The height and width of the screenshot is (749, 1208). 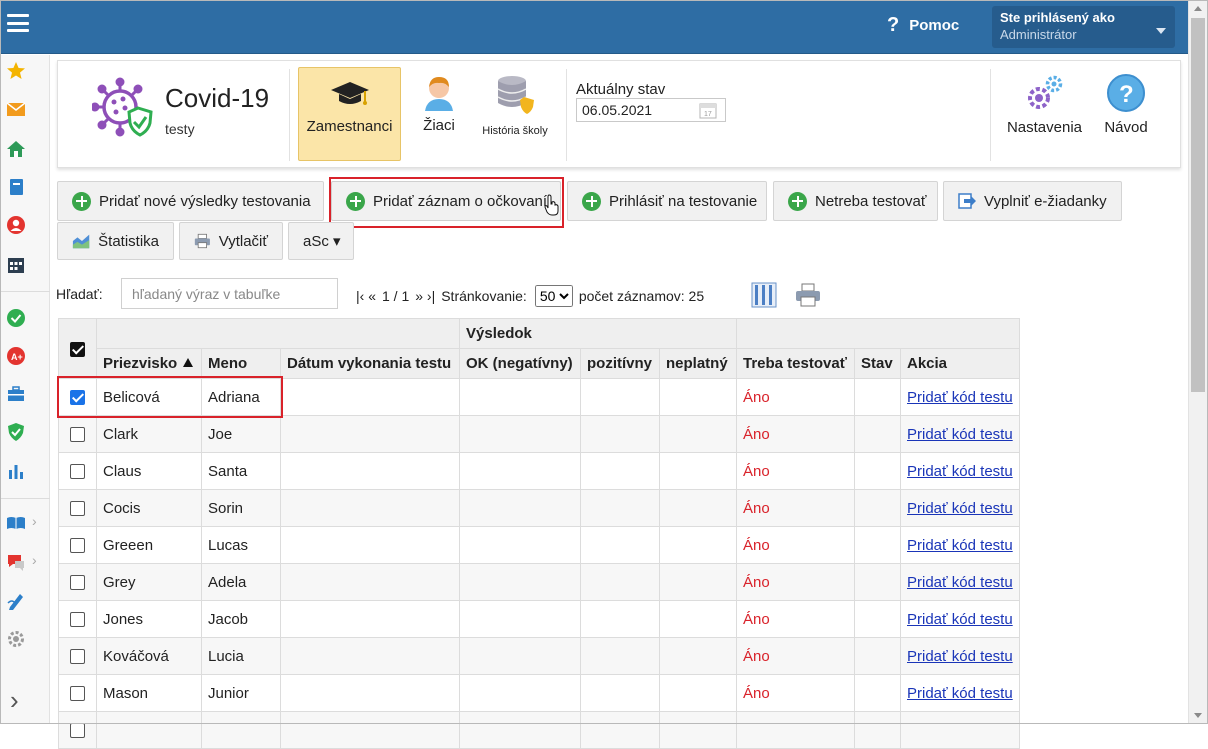 What do you see at coordinates (515, 131) in the screenshot?
I see `tab-historia-label: História školy` at bounding box center [515, 131].